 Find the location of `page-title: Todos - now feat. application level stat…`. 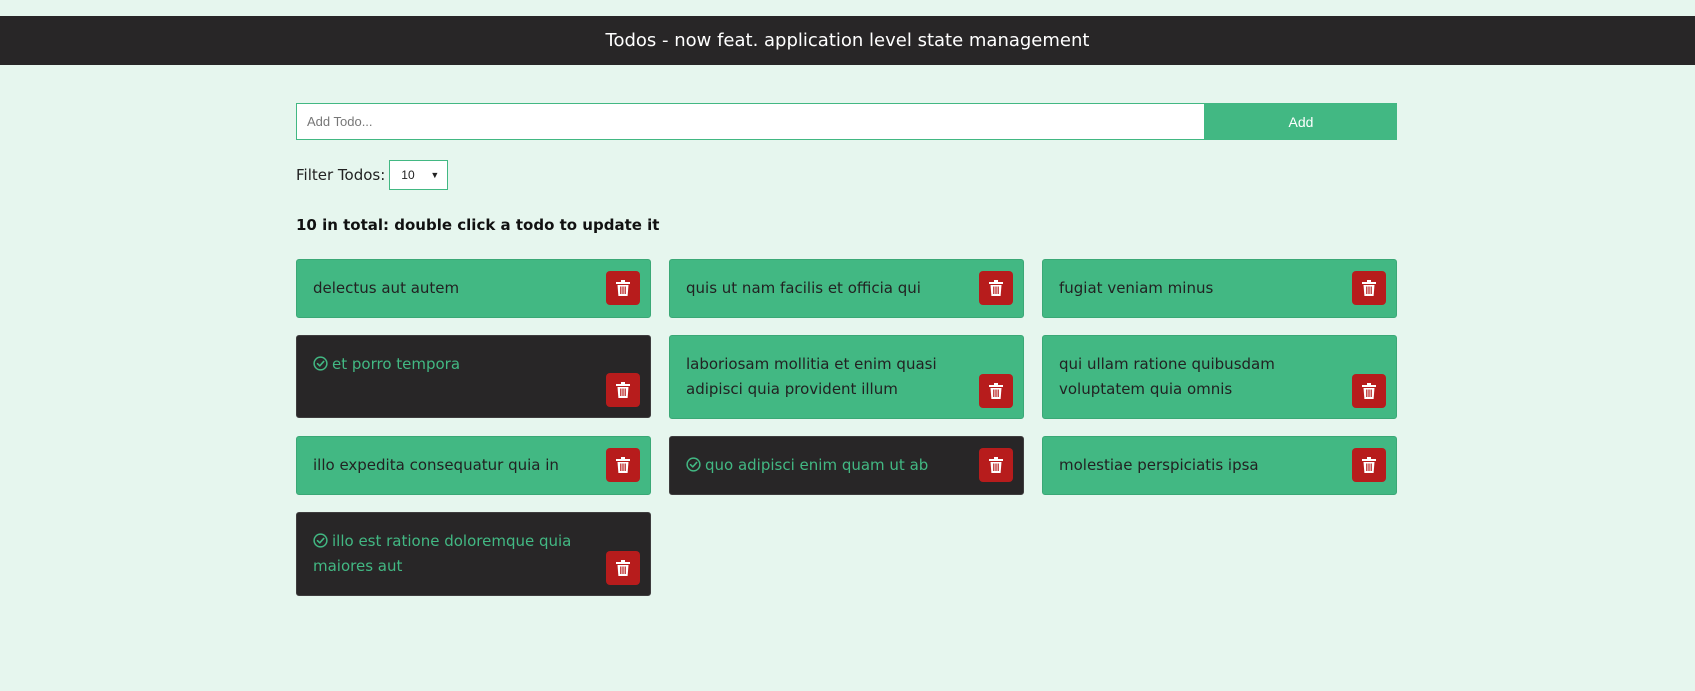

page-title: Todos - now feat. application level stat… is located at coordinates (847, 40).